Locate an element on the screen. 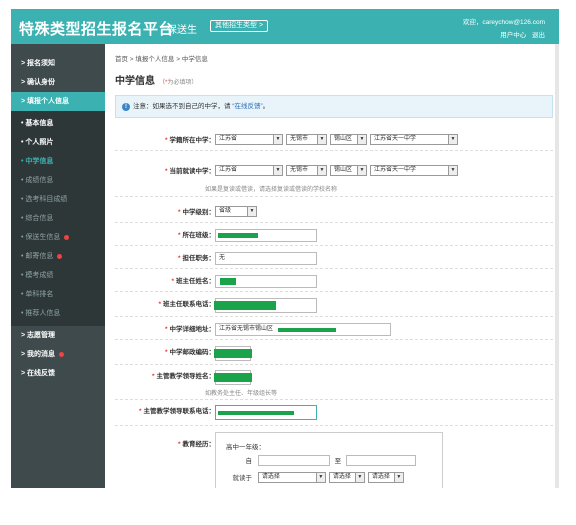  nav-volunteer: > 志愿管理 is located at coordinates (58, 335).